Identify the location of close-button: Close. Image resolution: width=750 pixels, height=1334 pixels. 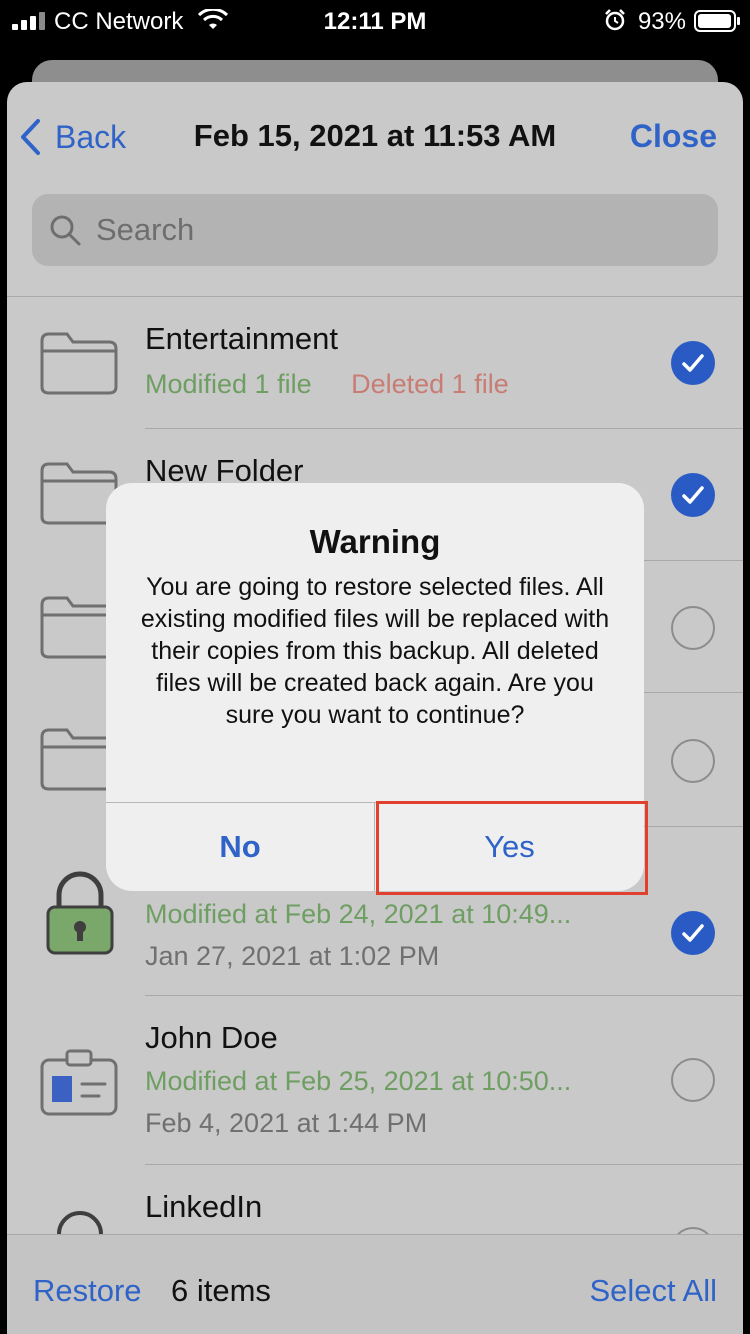
(673, 136).